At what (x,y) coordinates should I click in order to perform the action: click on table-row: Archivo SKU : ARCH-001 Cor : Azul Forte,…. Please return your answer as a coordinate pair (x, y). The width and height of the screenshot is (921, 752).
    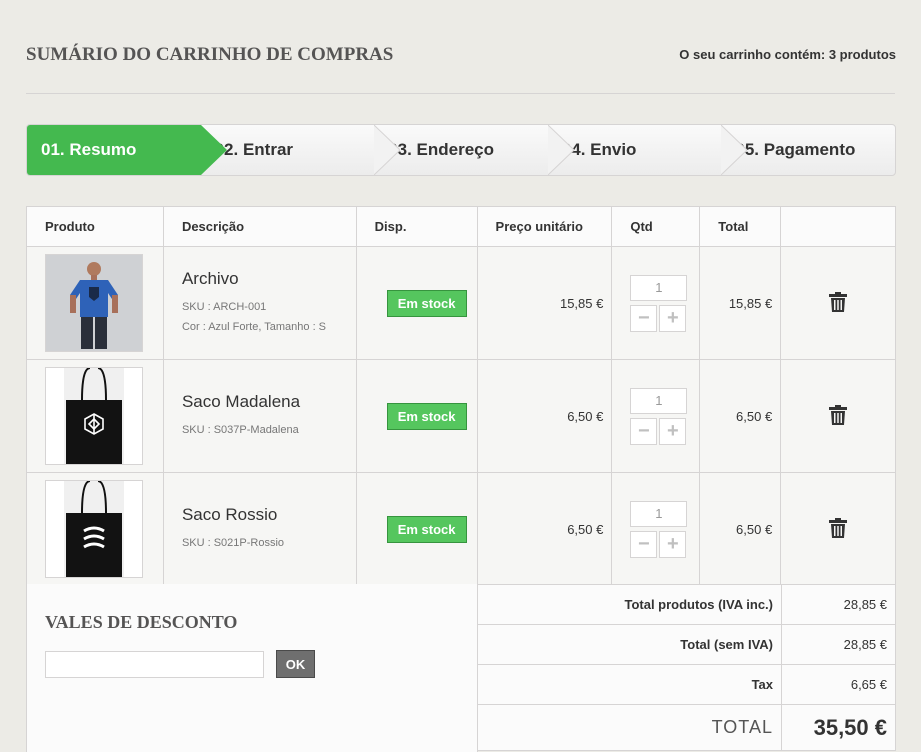
    Looking at the image, I should click on (461, 303).